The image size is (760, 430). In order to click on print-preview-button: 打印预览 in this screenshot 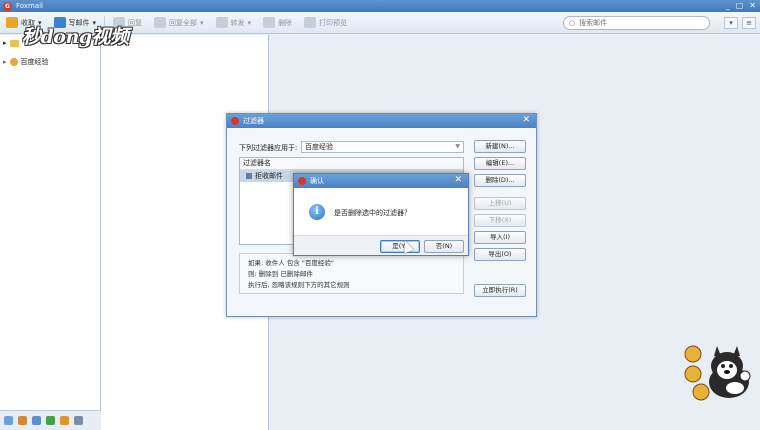, I will do `click(325, 23)`.